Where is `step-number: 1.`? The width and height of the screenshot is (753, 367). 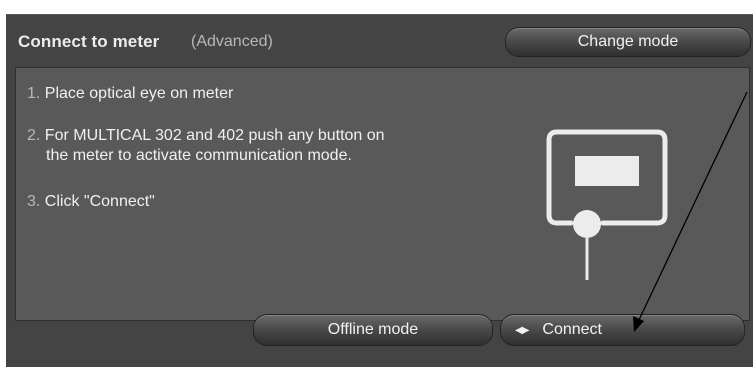 step-number: 1. is located at coordinates (34, 93).